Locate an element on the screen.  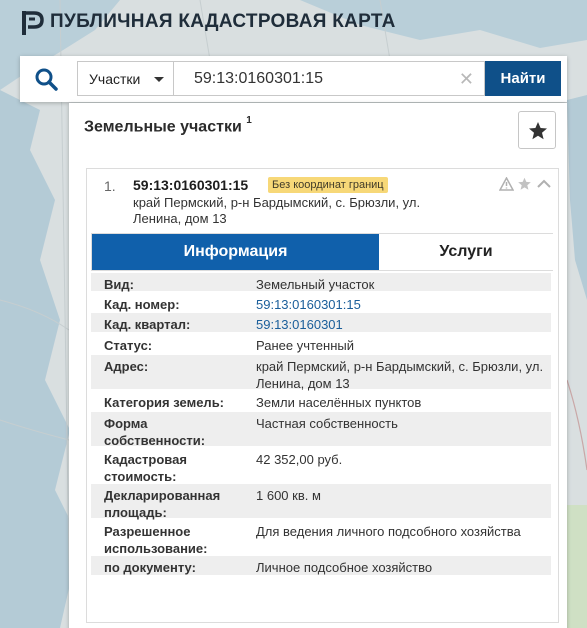
search-input-wrapper: ✕ is located at coordinates (329, 78).